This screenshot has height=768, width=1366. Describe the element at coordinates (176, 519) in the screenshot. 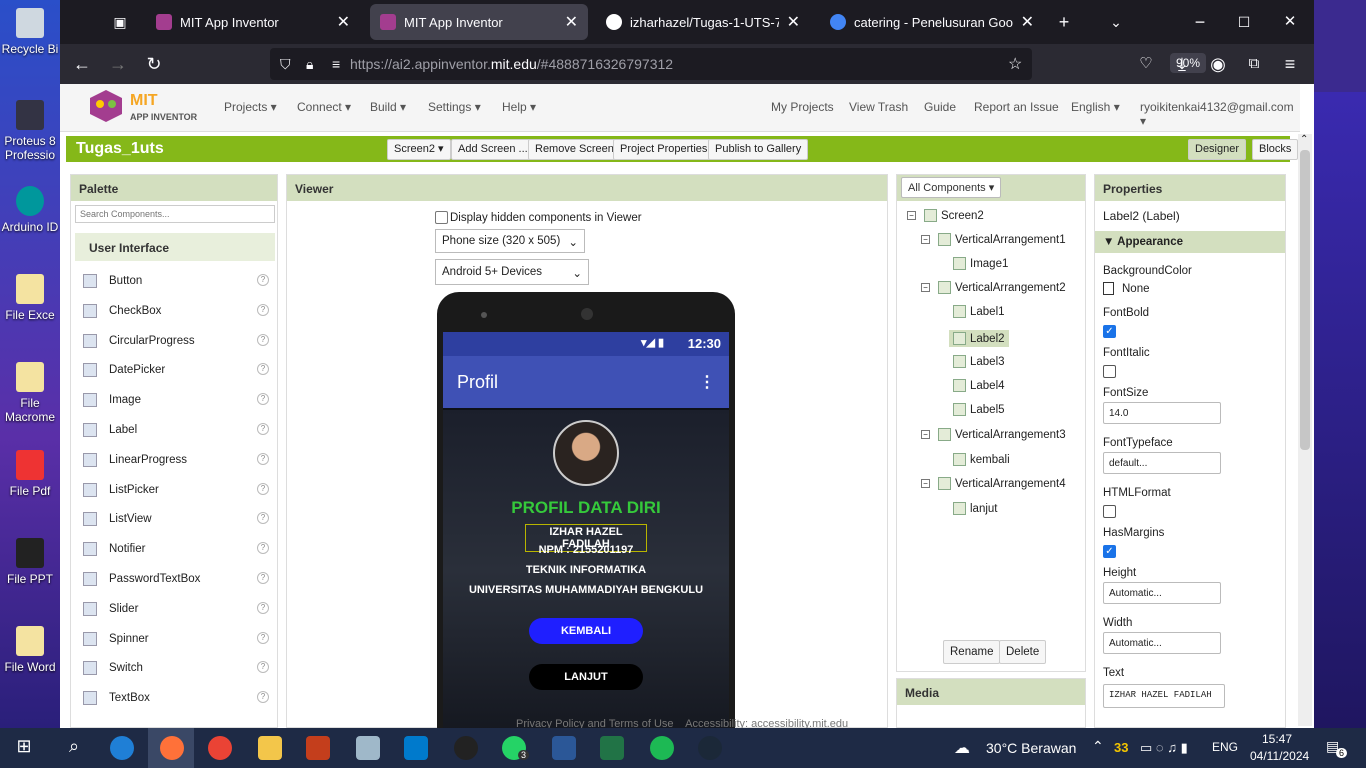

I see `palette-item-listview: ListView?` at that location.